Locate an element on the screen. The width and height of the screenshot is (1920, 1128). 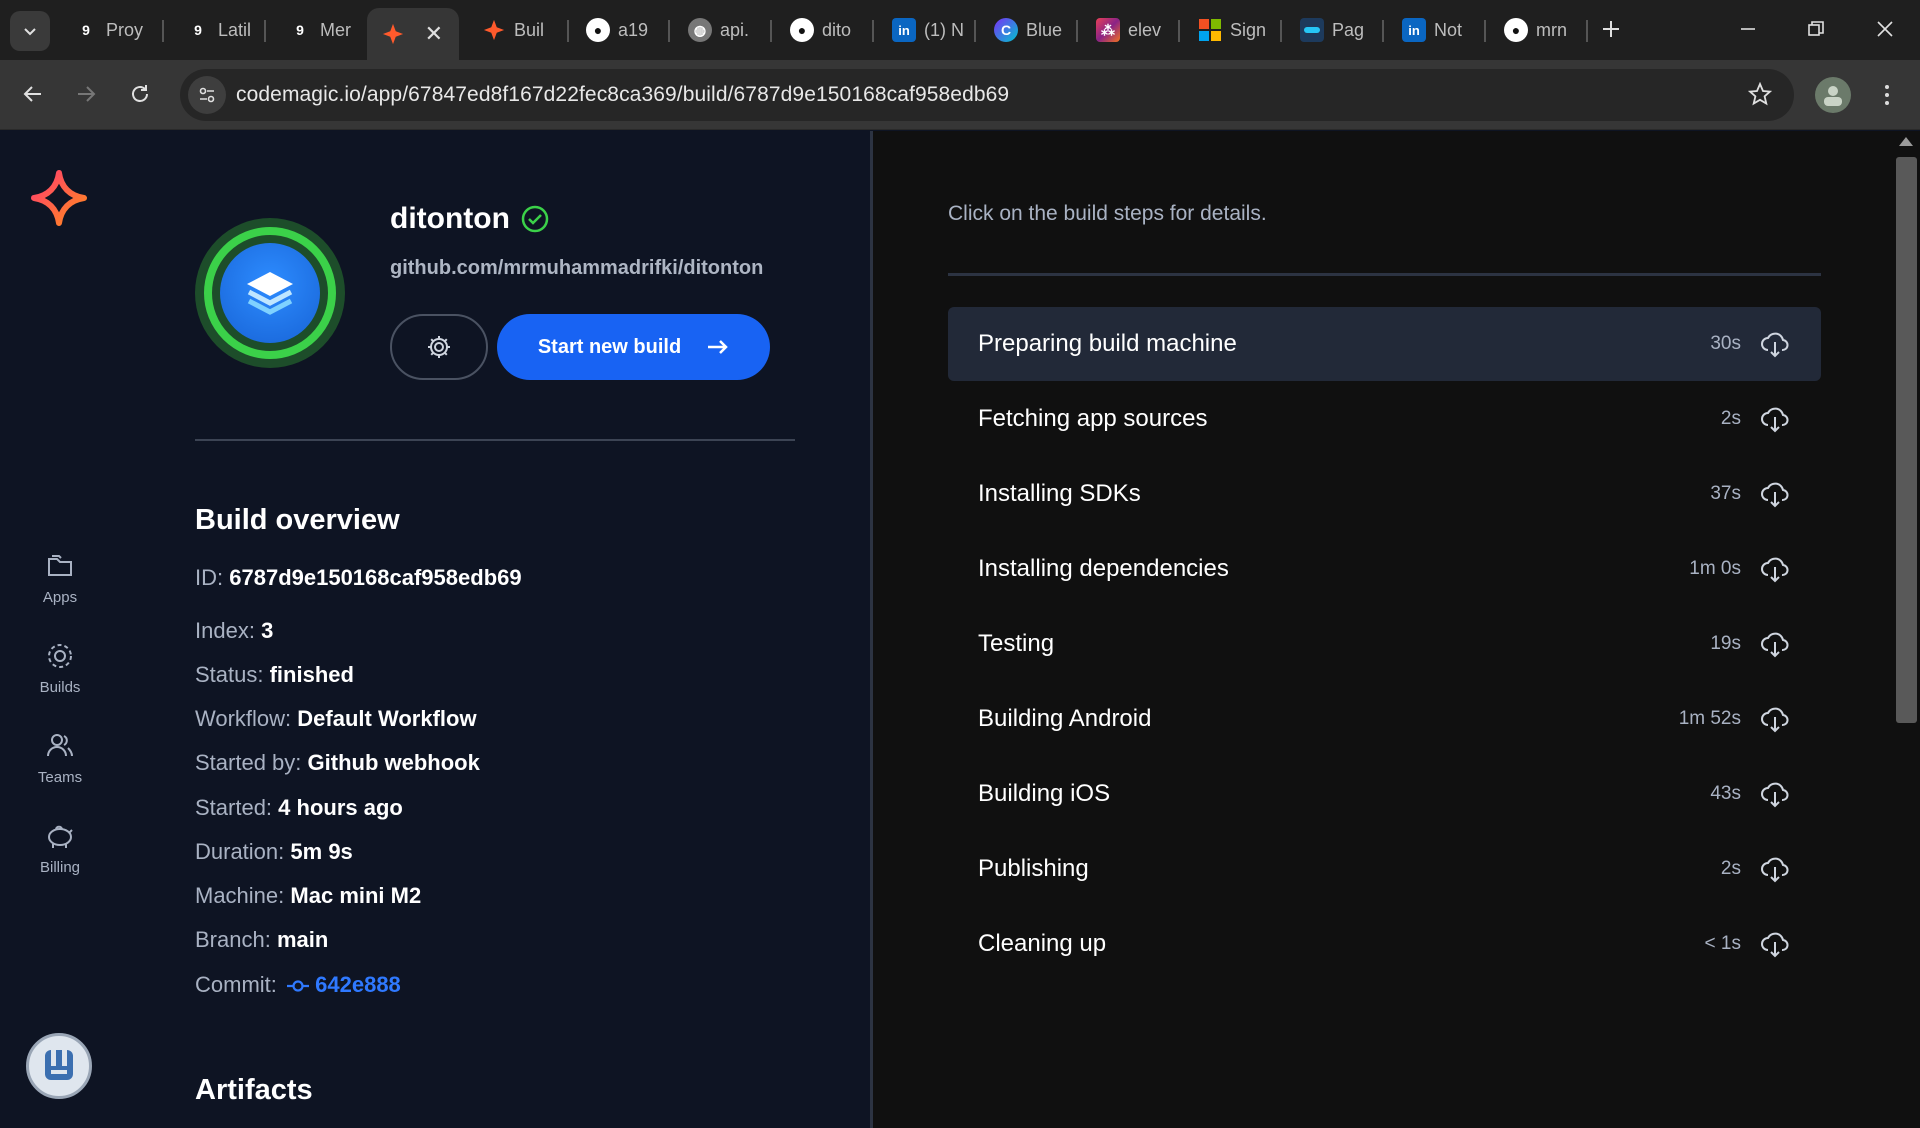
build-status-value: finished is located at coordinates (311, 674).